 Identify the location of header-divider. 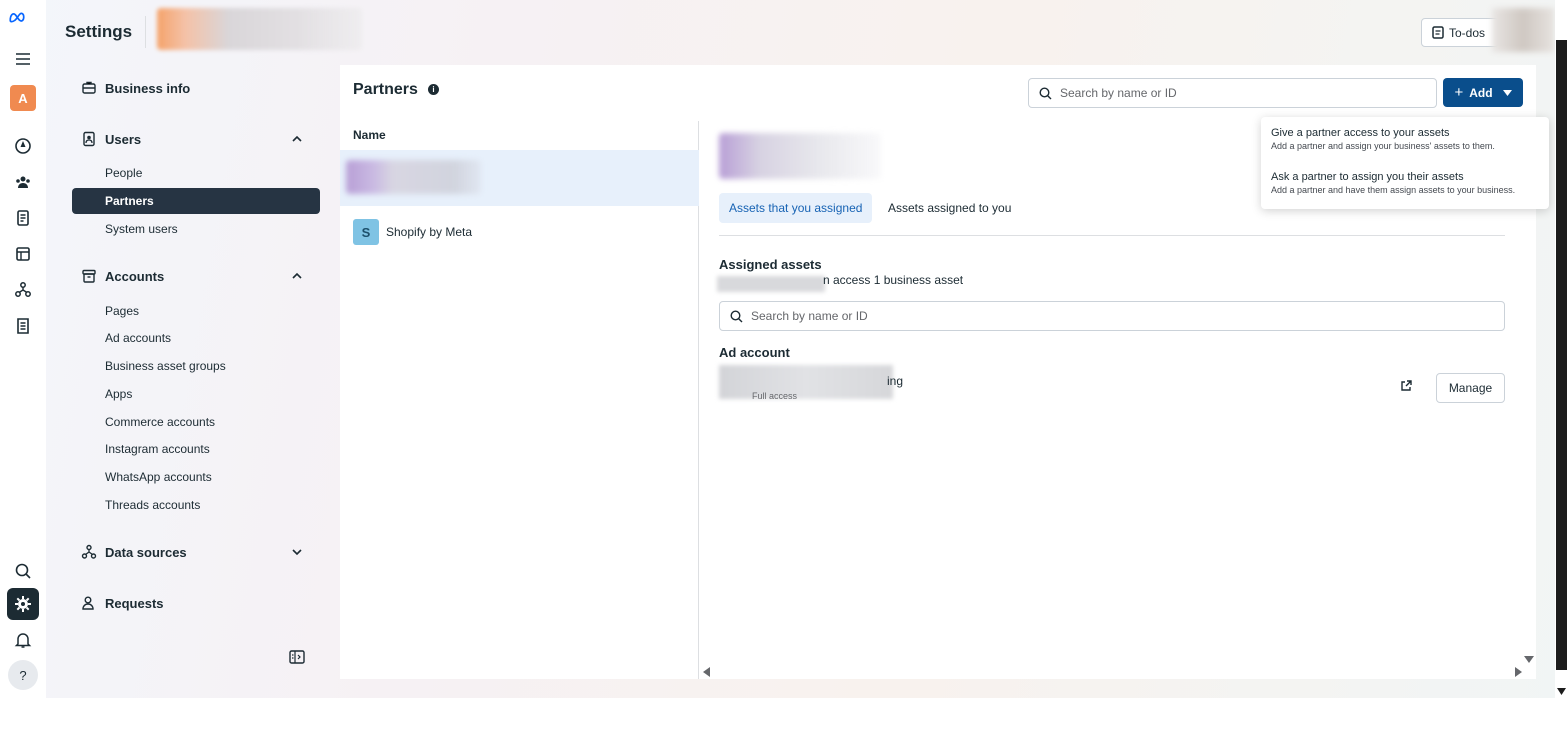
(145, 32).